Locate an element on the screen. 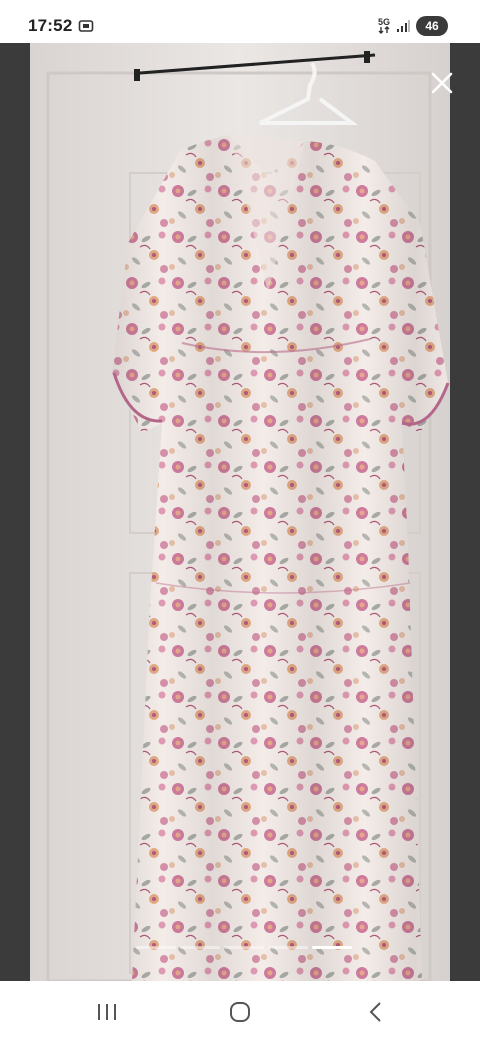 This screenshot has width=480, height=1041. signal-strength-icon is located at coordinates (403, 26).